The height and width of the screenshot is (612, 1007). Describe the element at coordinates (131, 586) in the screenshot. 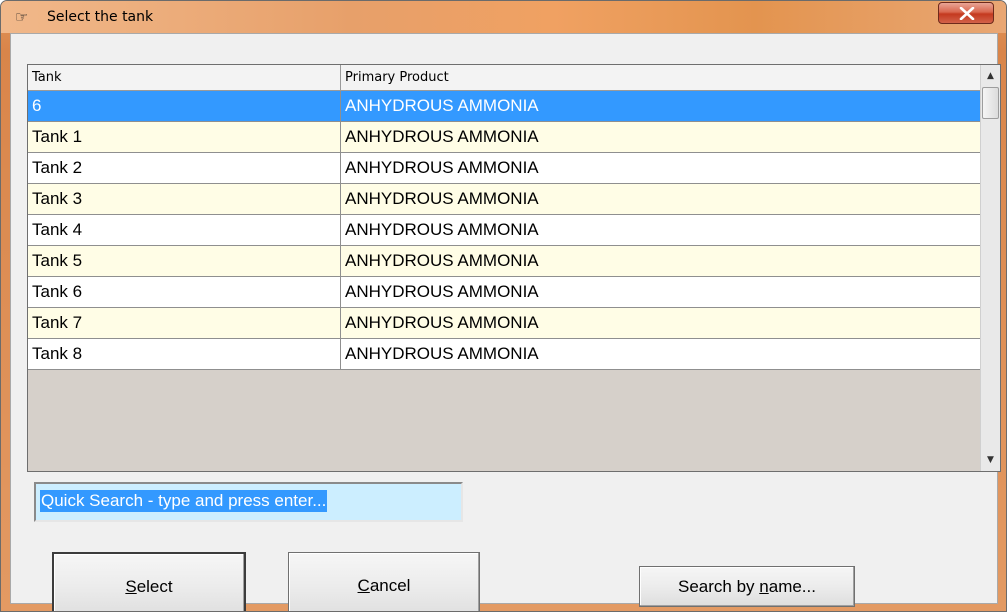

I see `select-button-accel: S` at that location.